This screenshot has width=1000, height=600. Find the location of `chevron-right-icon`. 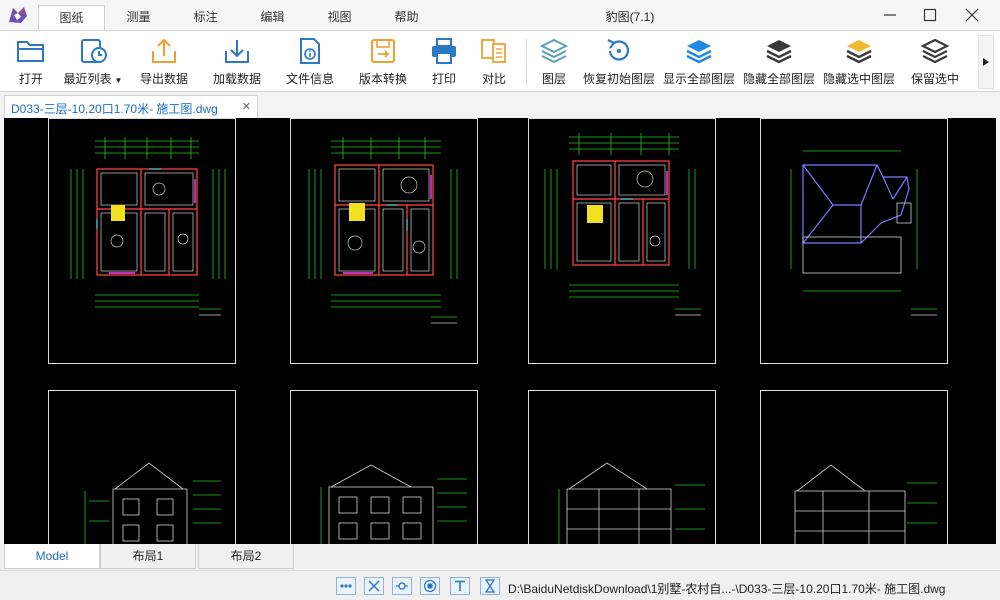

chevron-right-icon is located at coordinates (986, 62).